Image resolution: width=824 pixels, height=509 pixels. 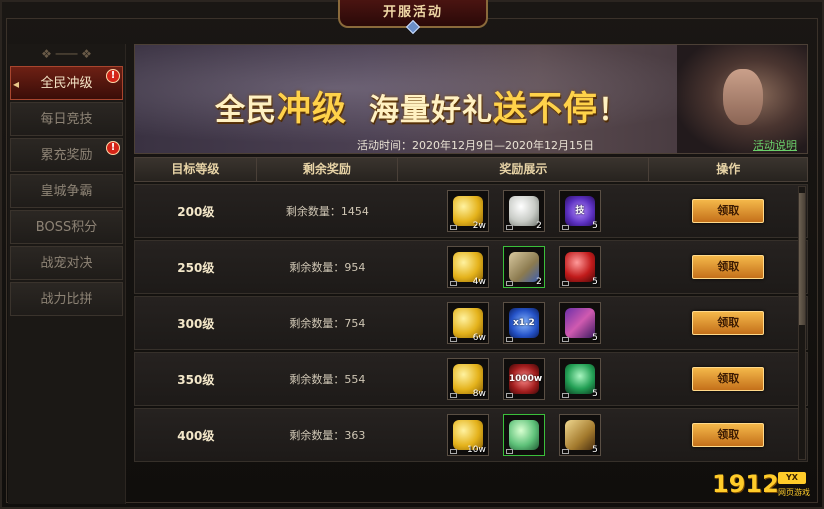 I want to click on remaining-count: 剩余数量：754, so click(x=327, y=323).